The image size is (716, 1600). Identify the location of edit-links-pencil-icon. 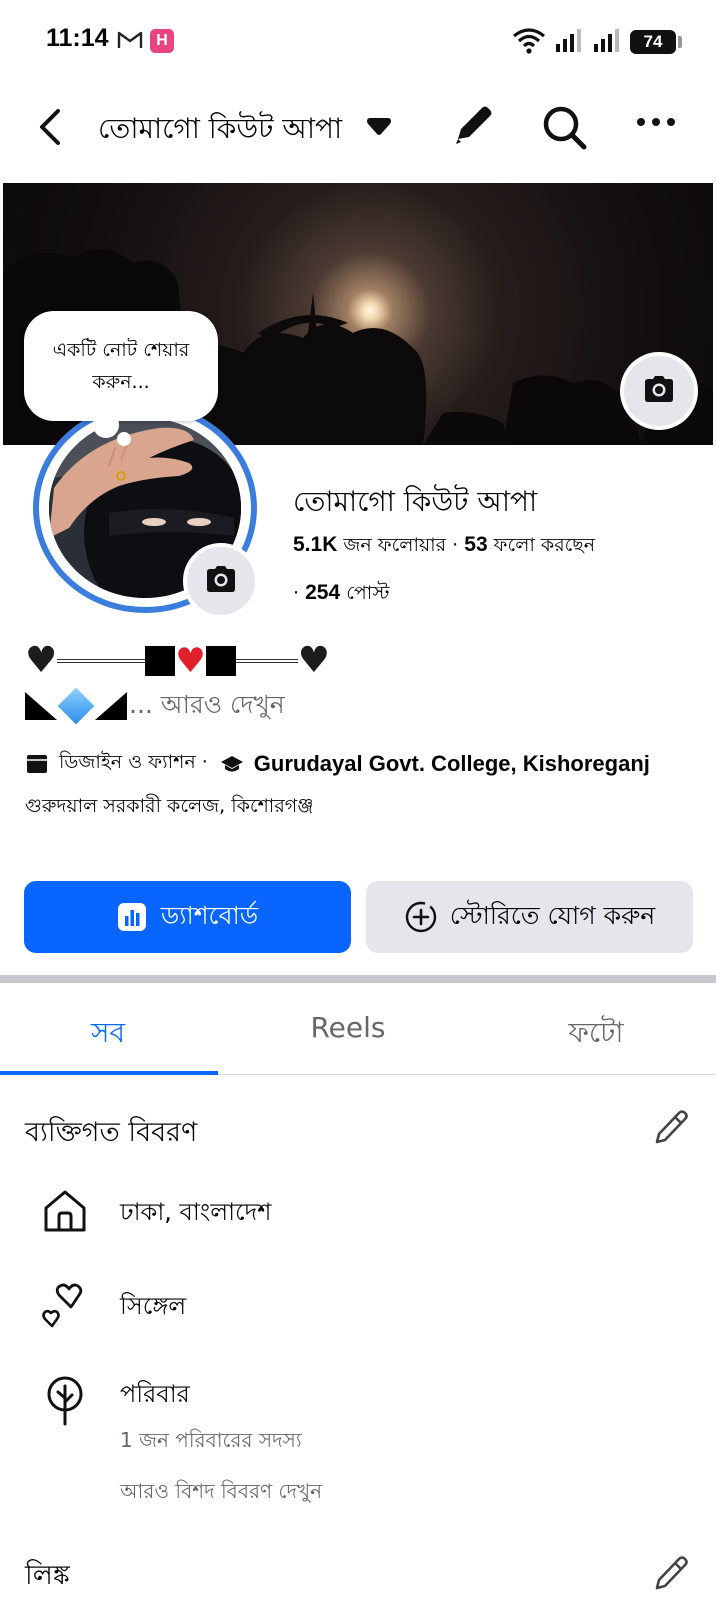
(671, 1575).